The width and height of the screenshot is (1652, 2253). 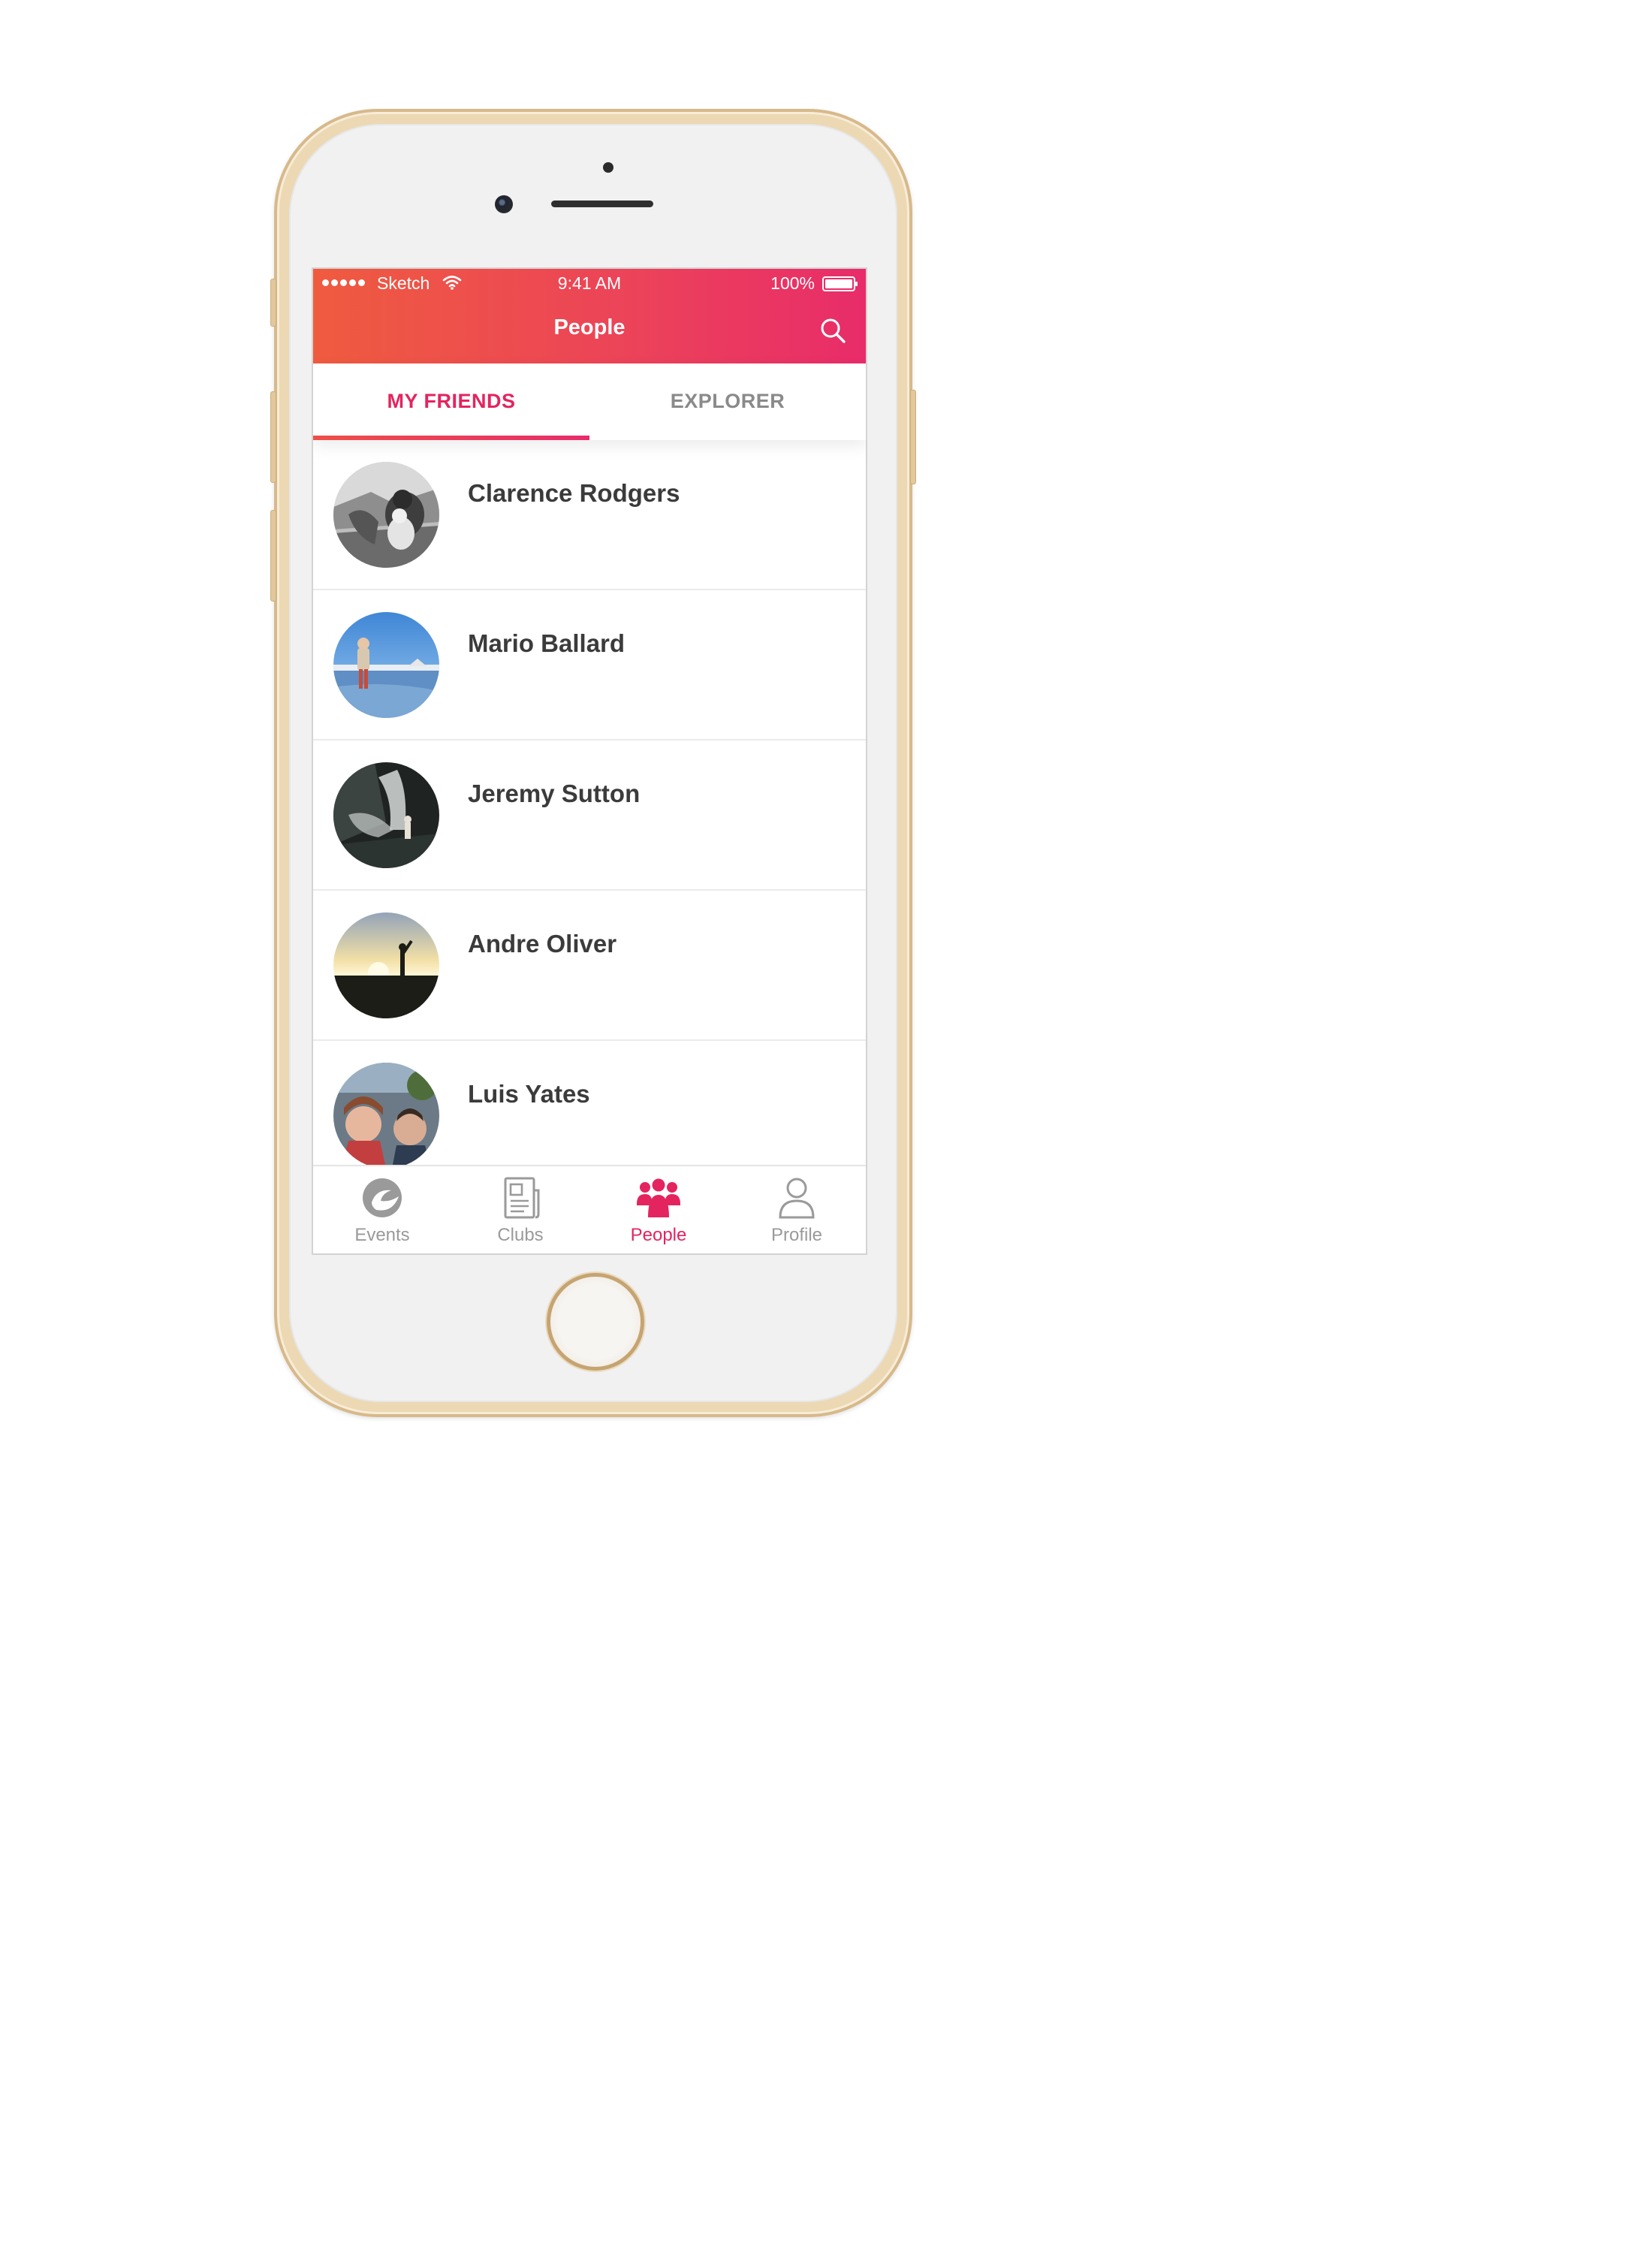 I want to click on front-sensor, so click(x=608, y=168).